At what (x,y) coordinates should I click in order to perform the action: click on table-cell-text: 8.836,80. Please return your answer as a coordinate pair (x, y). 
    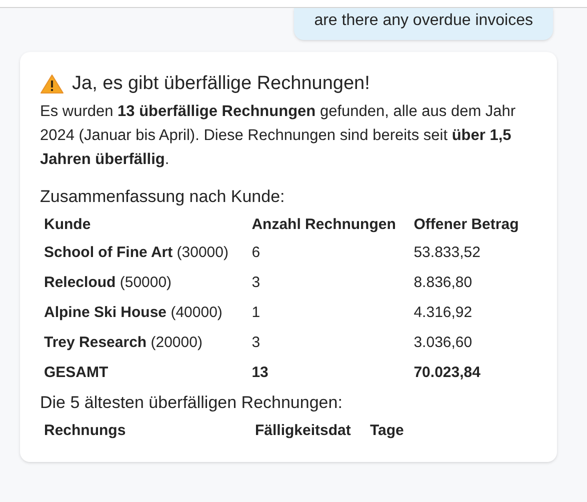
    Looking at the image, I should click on (444, 283).